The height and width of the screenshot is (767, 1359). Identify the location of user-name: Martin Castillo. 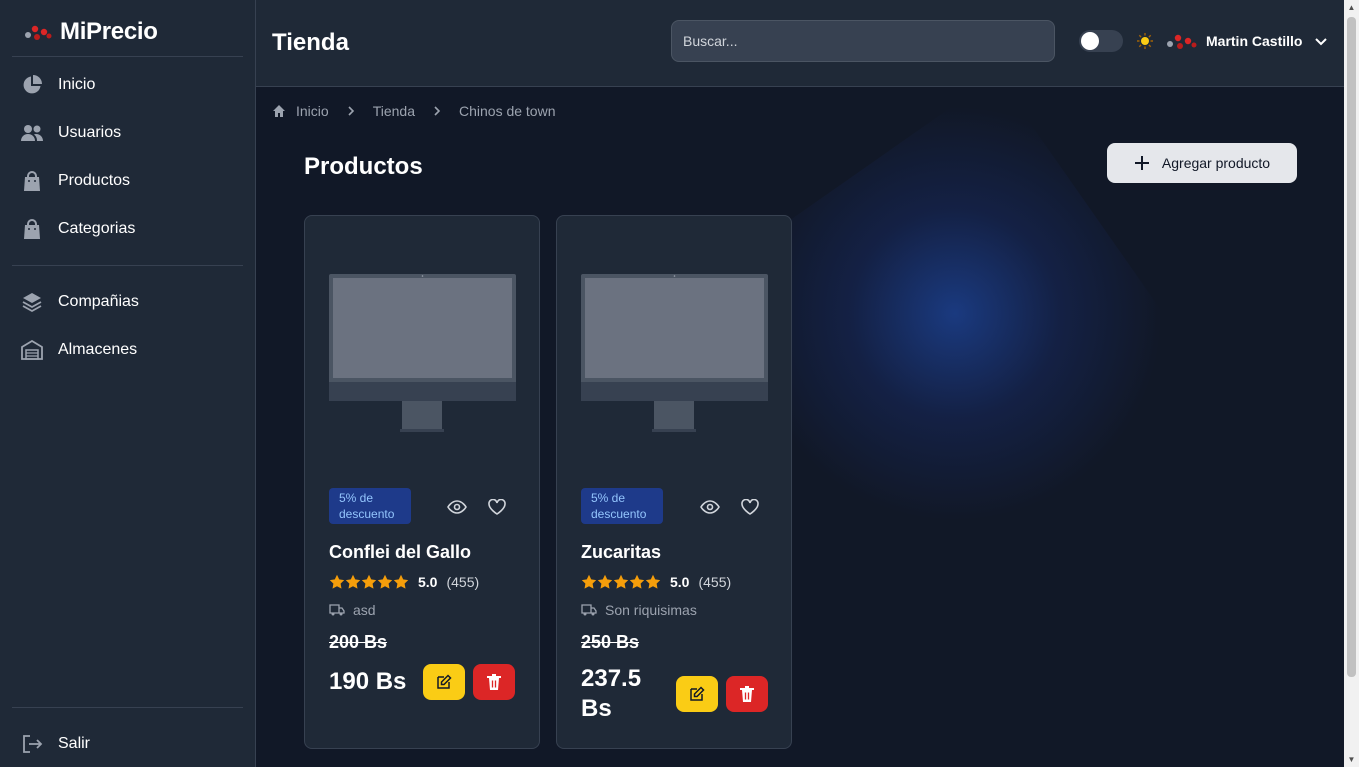
(1254, 41).